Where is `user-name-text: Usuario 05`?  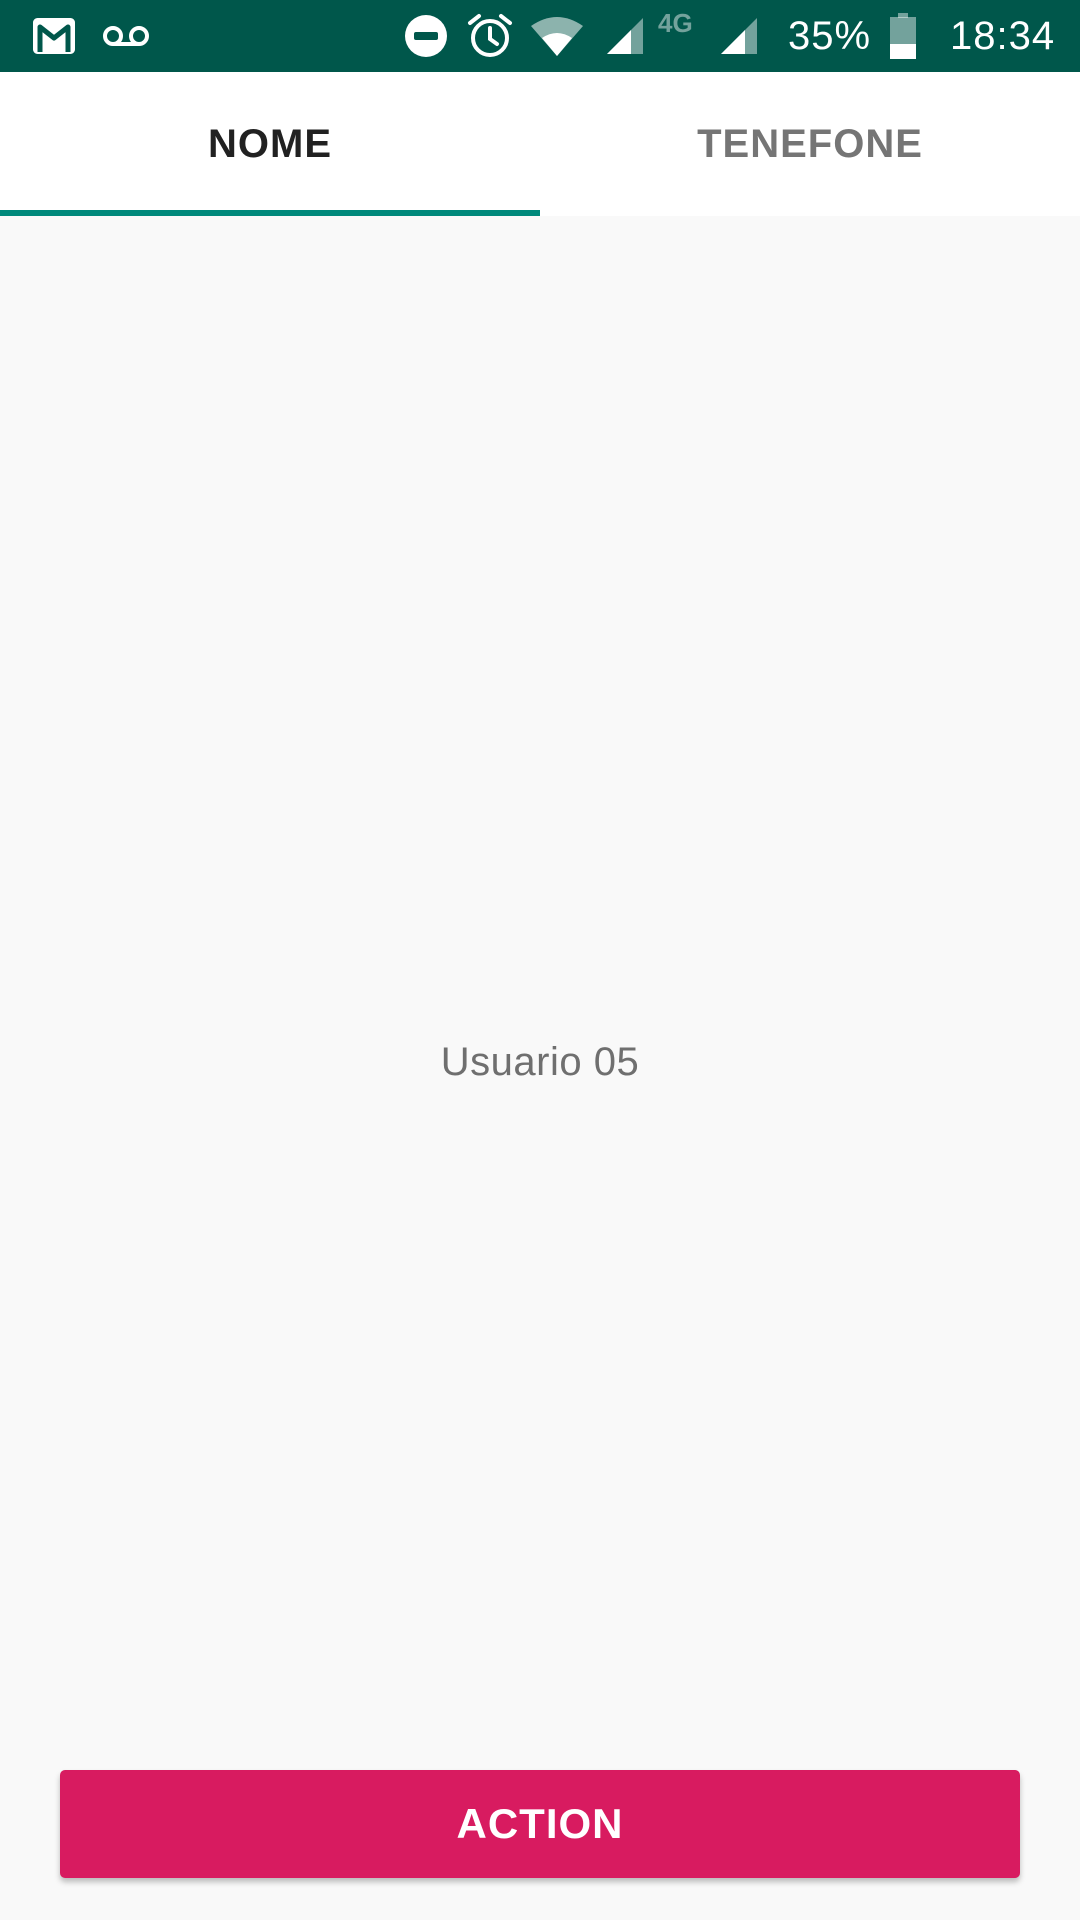
user-name-text: Usuario 05 is located at coordinates (540, 1062).